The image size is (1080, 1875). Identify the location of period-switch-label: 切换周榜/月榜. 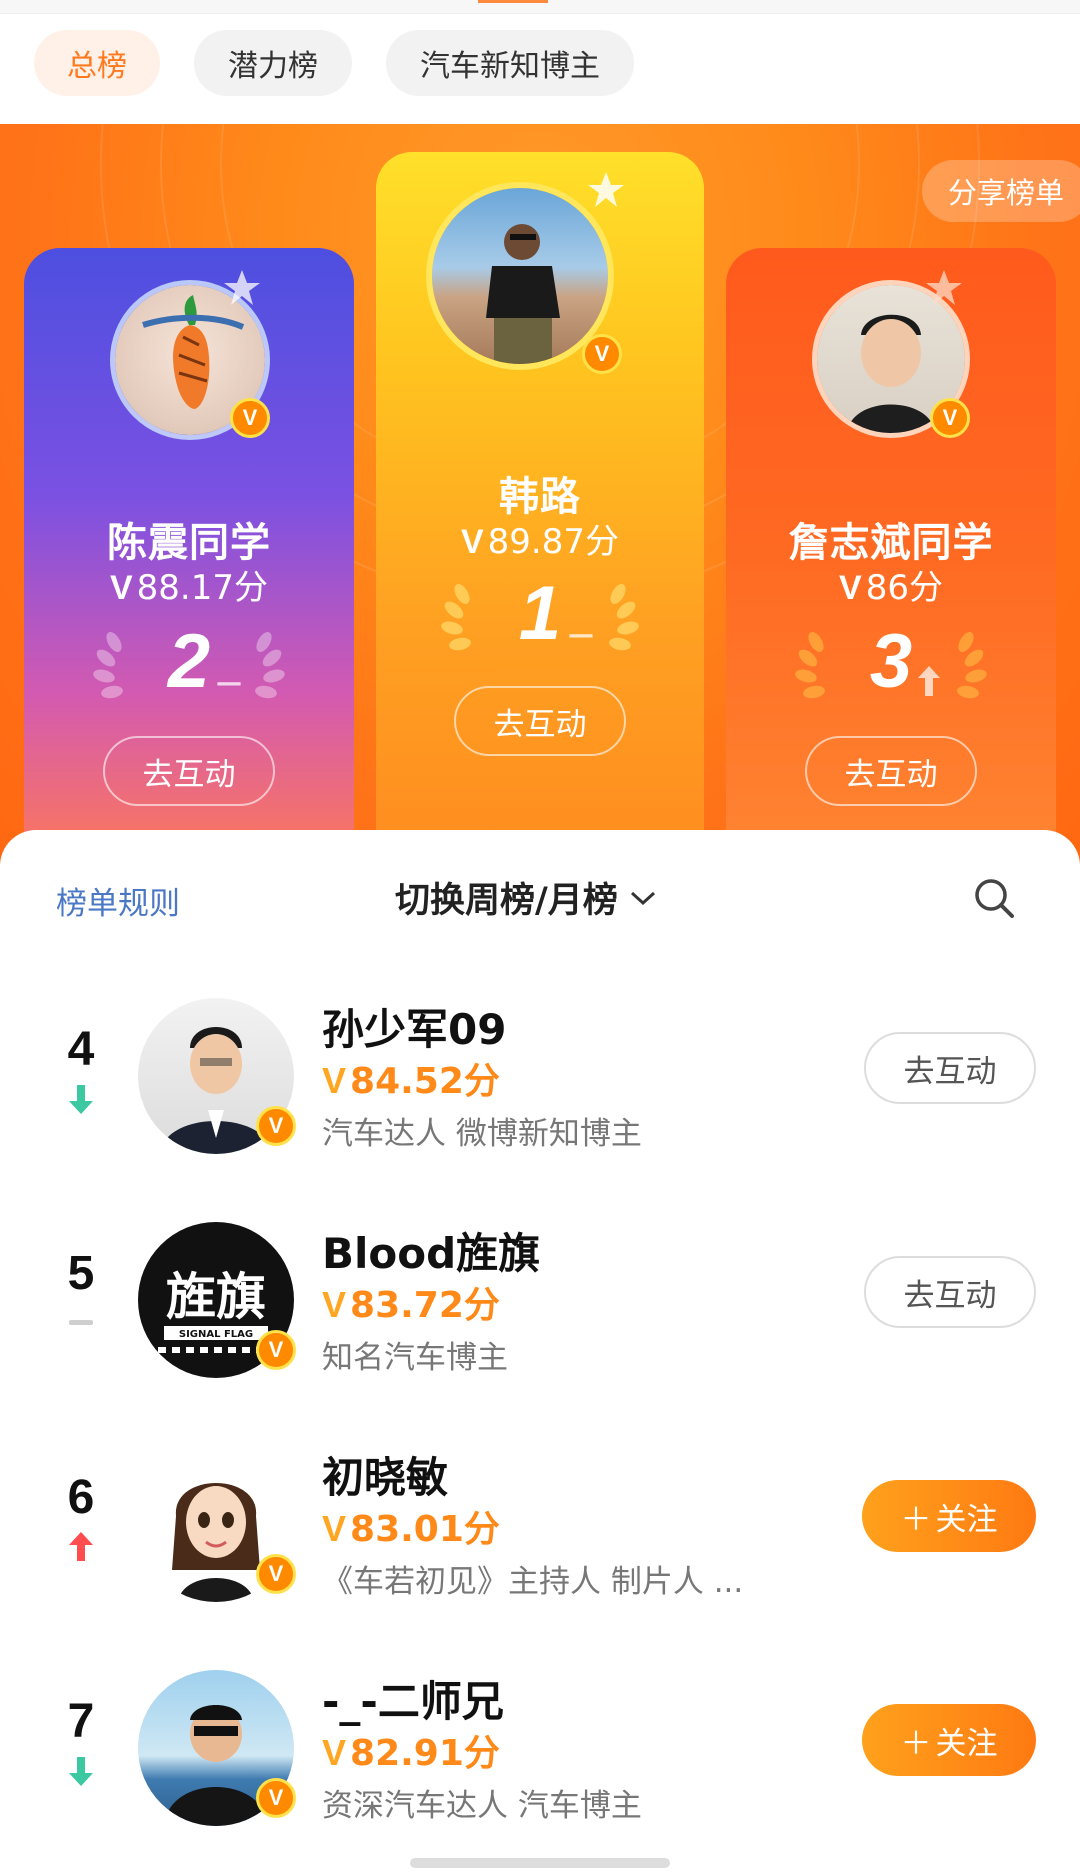
(506, 901).